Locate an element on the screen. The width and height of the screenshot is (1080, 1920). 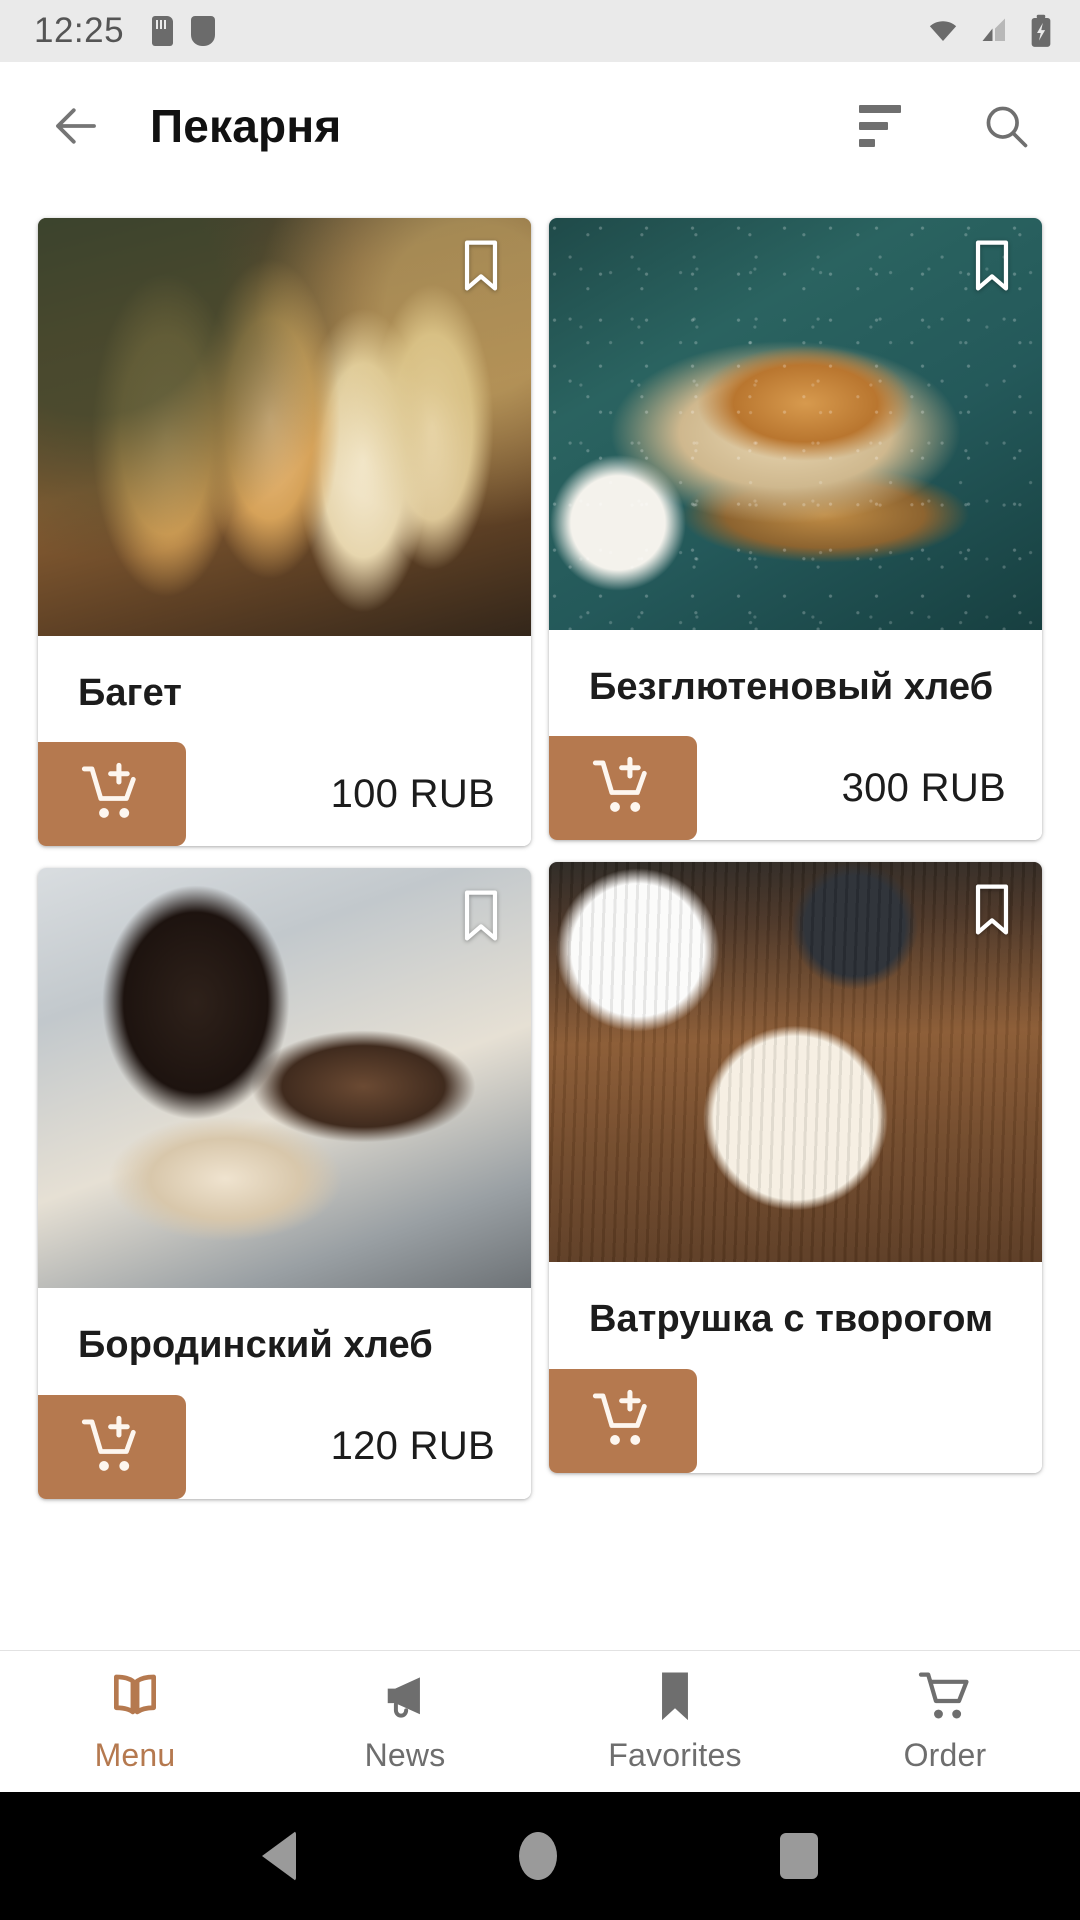
back-arrow-icon is located at coordinates (76, 126).